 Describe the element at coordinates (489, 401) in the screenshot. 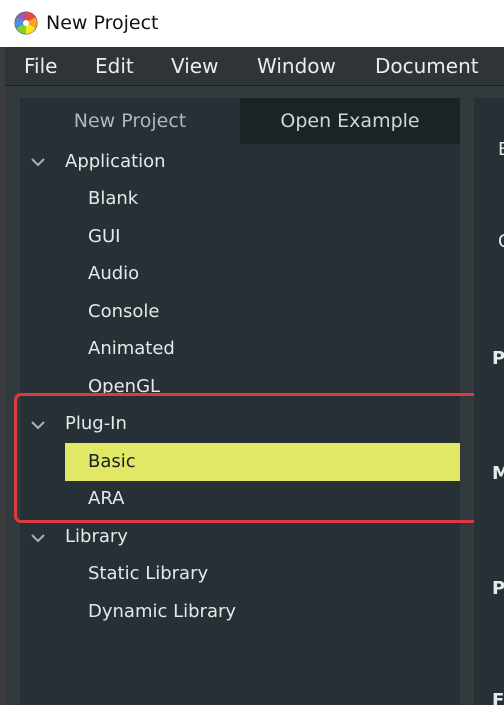

I see `project-settings-panel: B C P M P F` at that location.